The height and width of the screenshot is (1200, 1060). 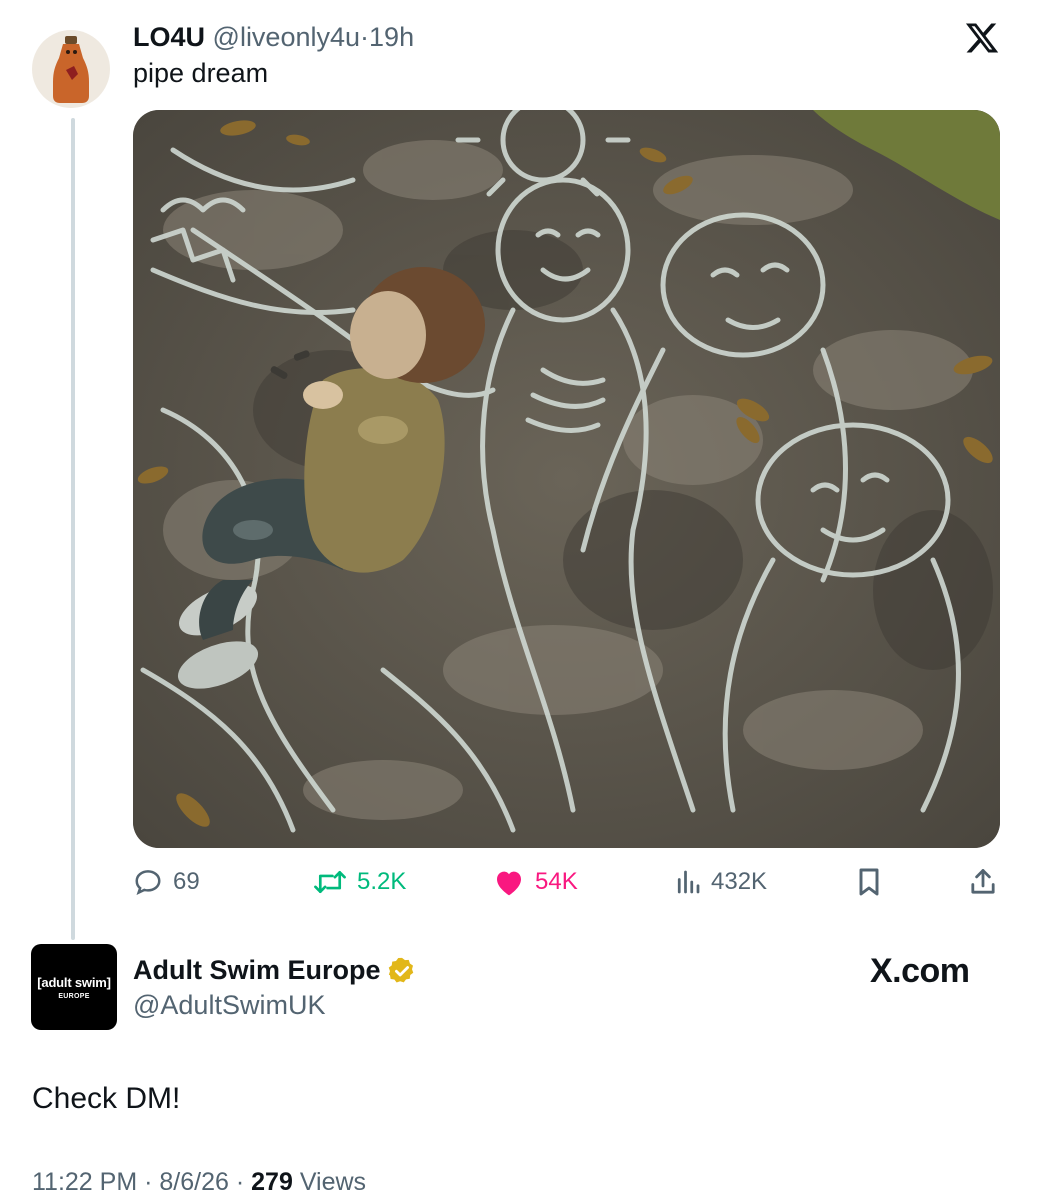 What do you see at coordinates (287, 37) in the screenshot?
I see `author-handle: @liveonly4u` at bounding box center [287, 37].